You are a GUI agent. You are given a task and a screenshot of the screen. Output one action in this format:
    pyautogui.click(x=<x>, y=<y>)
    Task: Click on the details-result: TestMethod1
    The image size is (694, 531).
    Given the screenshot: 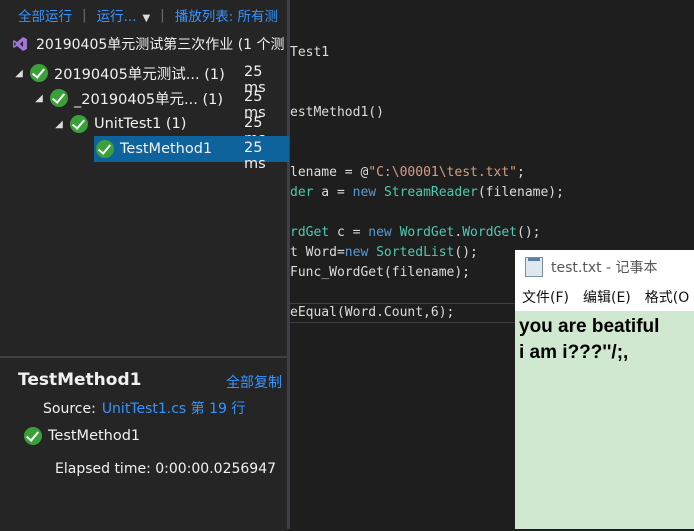 What is the action you would take?
    pyautogui.click(x=82, y=436)
    